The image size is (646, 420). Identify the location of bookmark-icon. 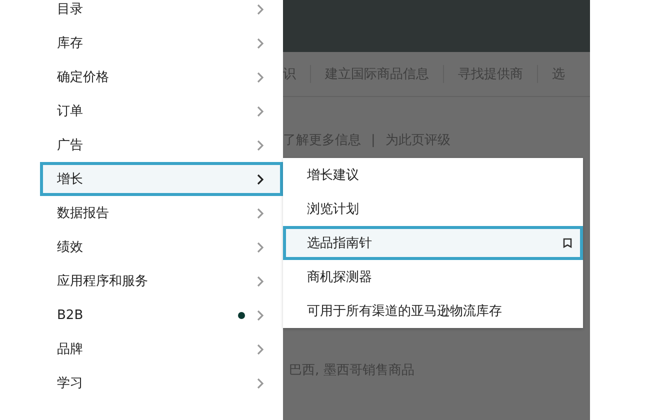
(567, 243).